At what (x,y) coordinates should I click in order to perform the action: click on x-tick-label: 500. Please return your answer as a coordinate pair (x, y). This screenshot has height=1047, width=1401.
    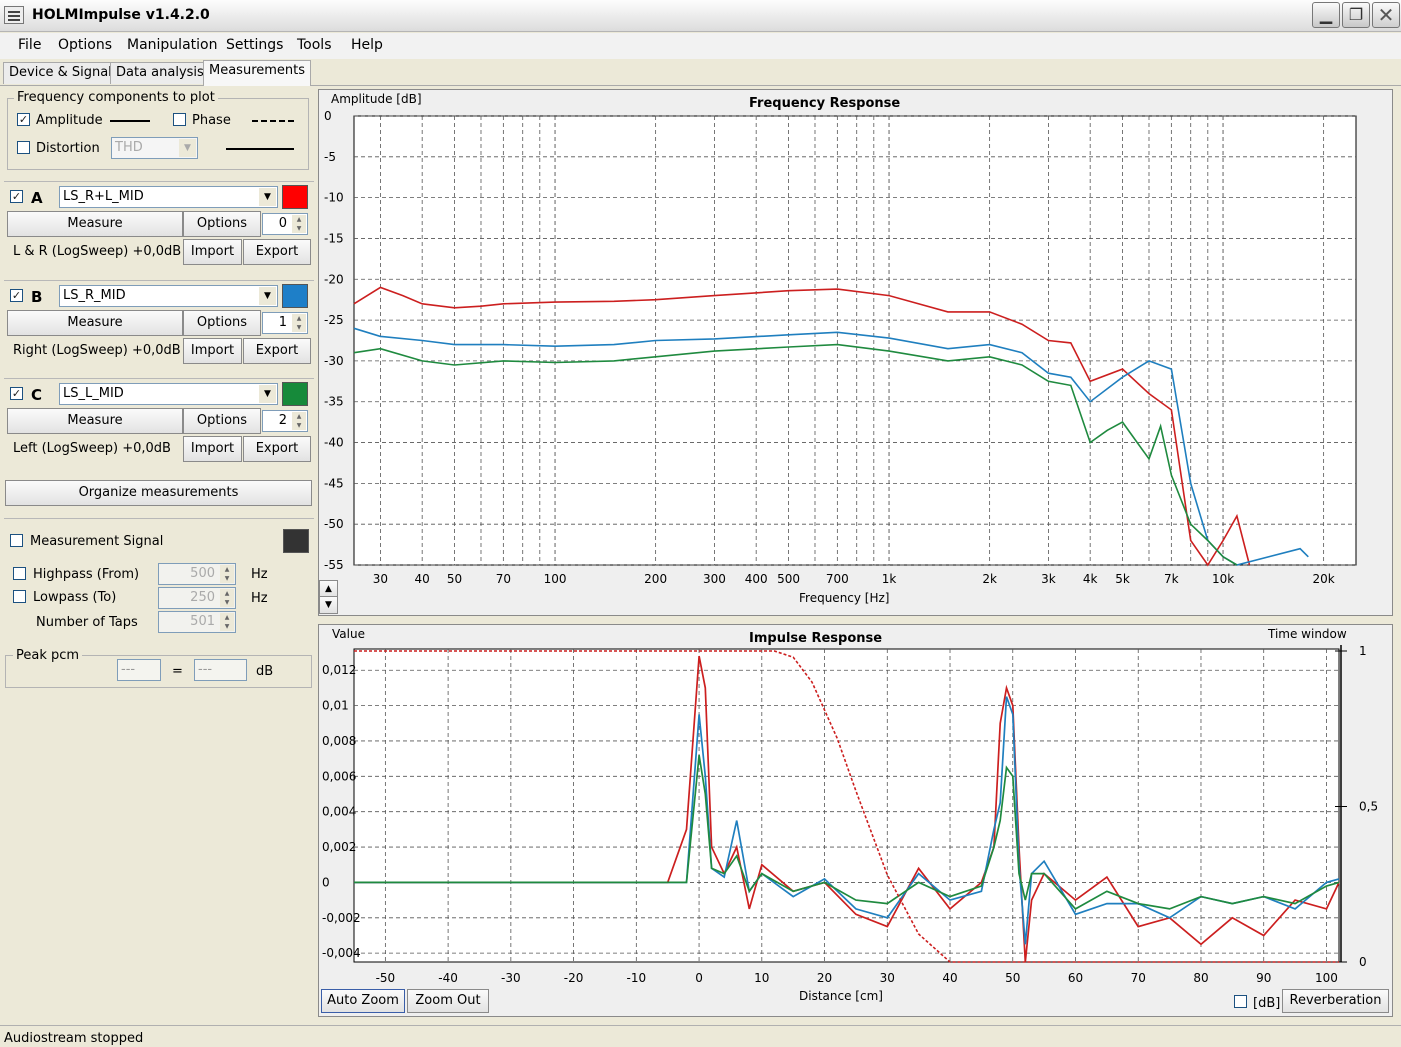
    Looking at the image, I should click on (788, 579).